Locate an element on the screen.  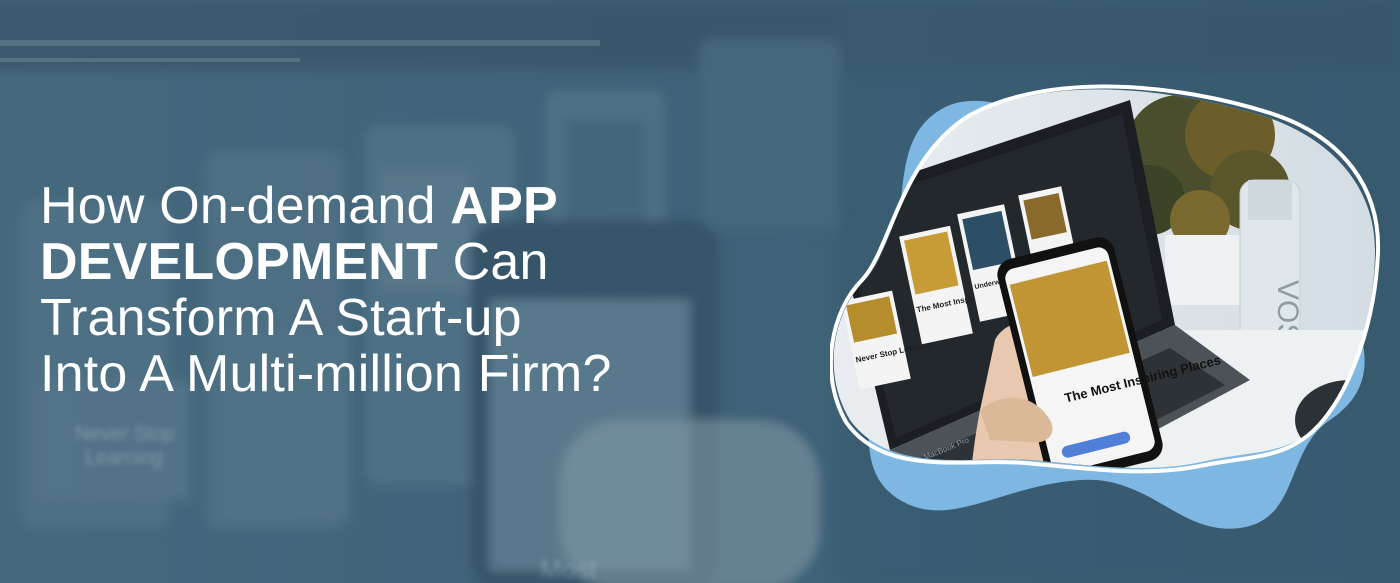
headline-line-1: How On-demand APP is located at coordinates (370, 206).